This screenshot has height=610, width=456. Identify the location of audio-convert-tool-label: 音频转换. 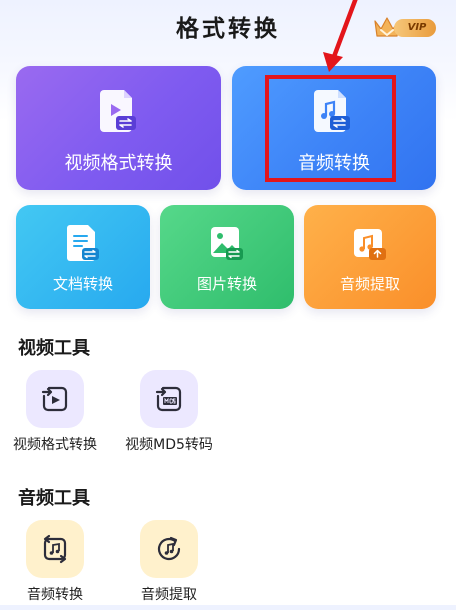
(55, 595).